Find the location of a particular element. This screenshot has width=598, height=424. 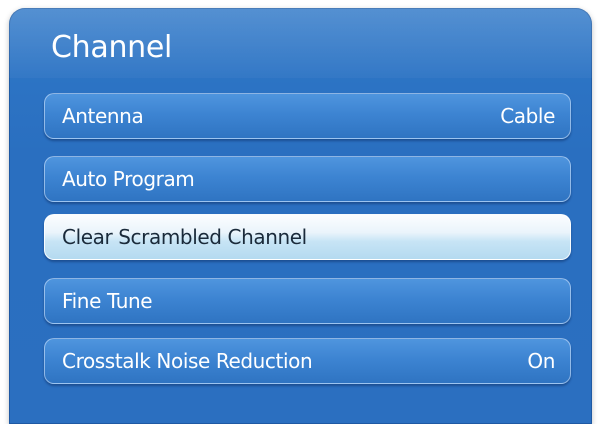

menu-item-value: On is located at coordinates (541, 361).